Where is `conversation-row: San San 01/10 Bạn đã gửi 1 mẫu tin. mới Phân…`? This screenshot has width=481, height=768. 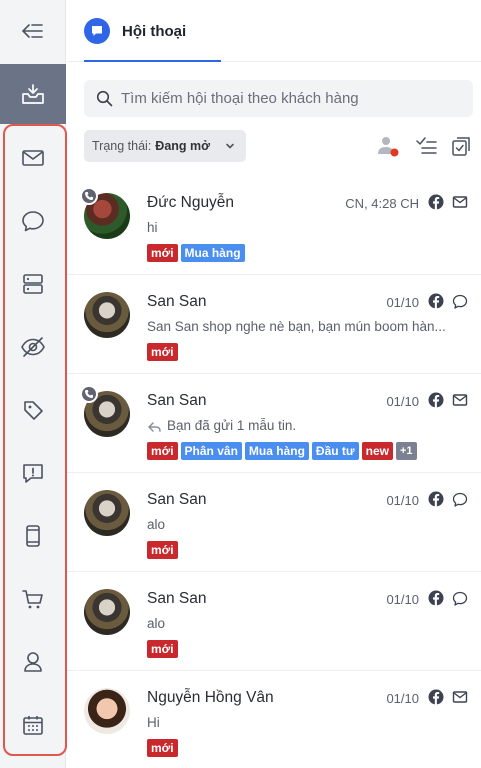 conversation-row: San San 01/10 Bạn đã gửi 1 mẫu tin. mới Phân… is located at coordinates (274, 424).